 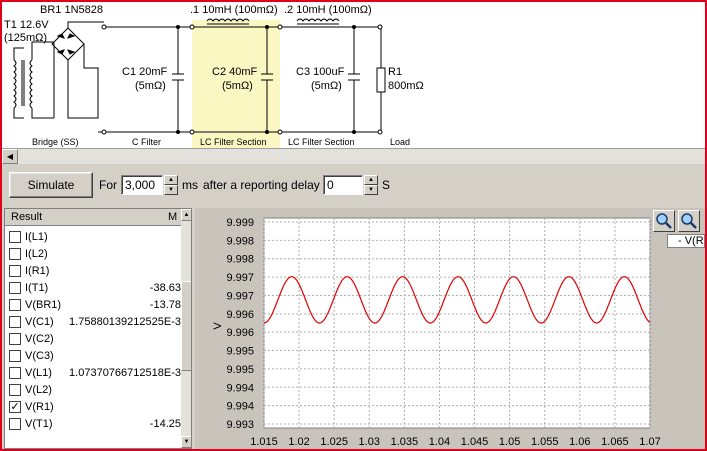 What do you see at coordinates (37, 271) in the screenshot?
I see `result-name: I(R1)` at bounding box center [37, 271].